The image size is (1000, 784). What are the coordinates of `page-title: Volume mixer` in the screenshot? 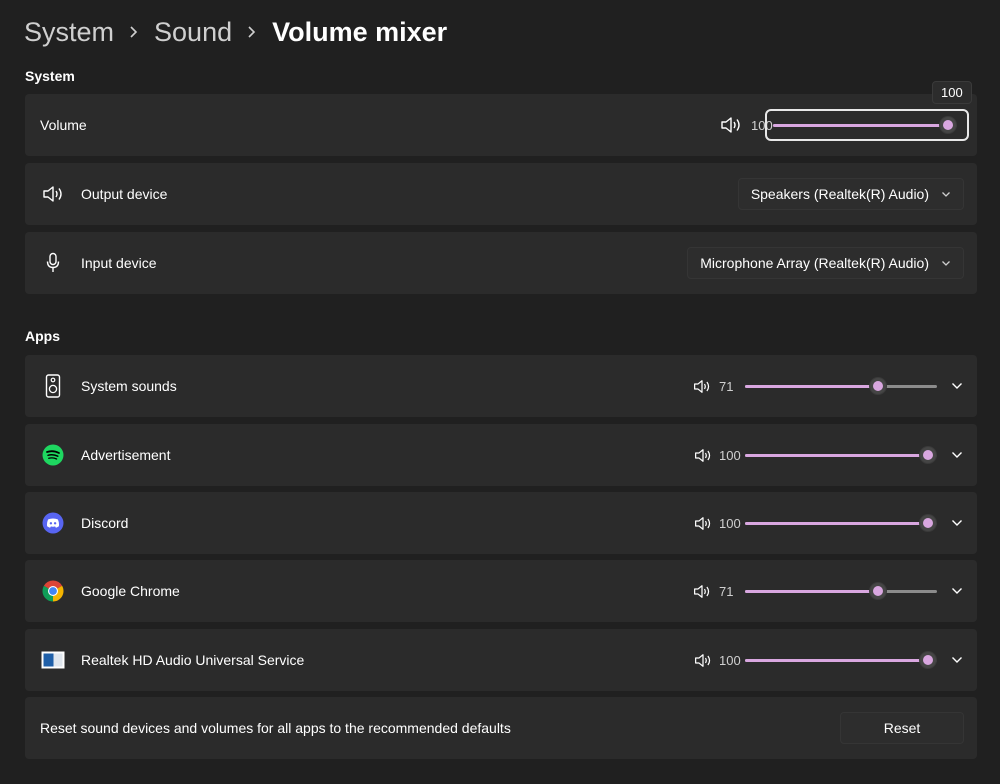 It's located at (360, 31).